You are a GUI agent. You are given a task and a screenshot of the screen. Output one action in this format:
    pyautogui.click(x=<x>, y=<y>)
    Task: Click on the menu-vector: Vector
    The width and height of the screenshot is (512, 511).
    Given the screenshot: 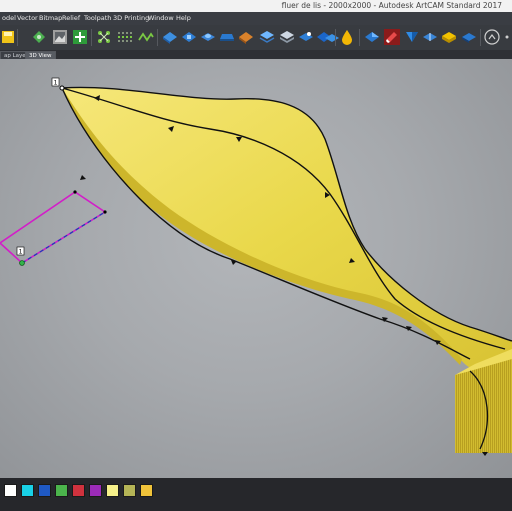 What is the action you would take?
    pyautogui.click(x=27, y=18)
    